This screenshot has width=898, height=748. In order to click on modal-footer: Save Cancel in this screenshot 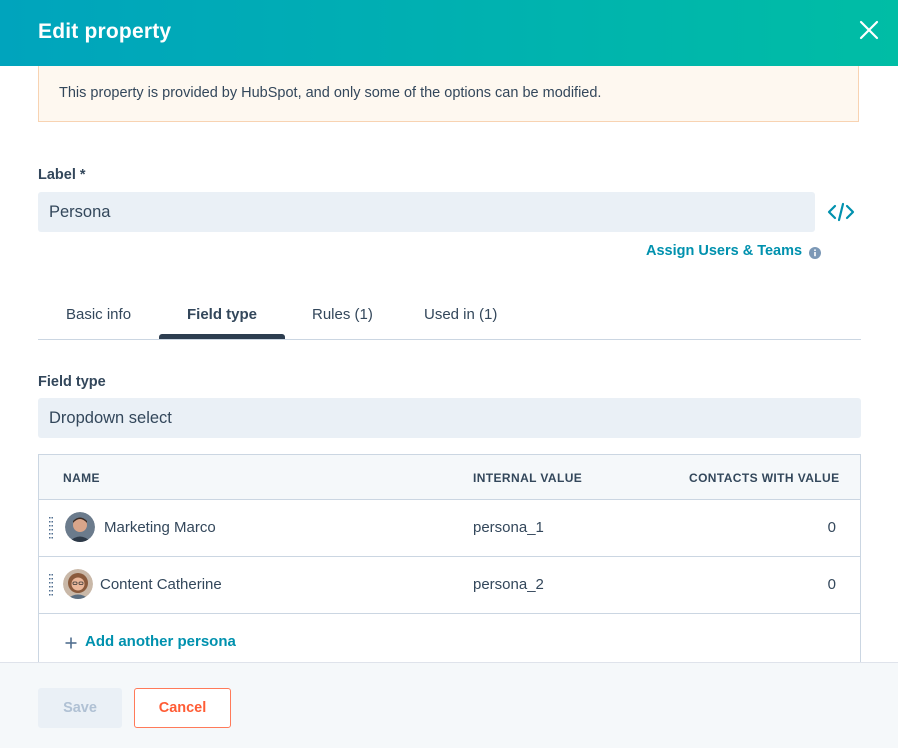, I will do `click(449, 705)`.